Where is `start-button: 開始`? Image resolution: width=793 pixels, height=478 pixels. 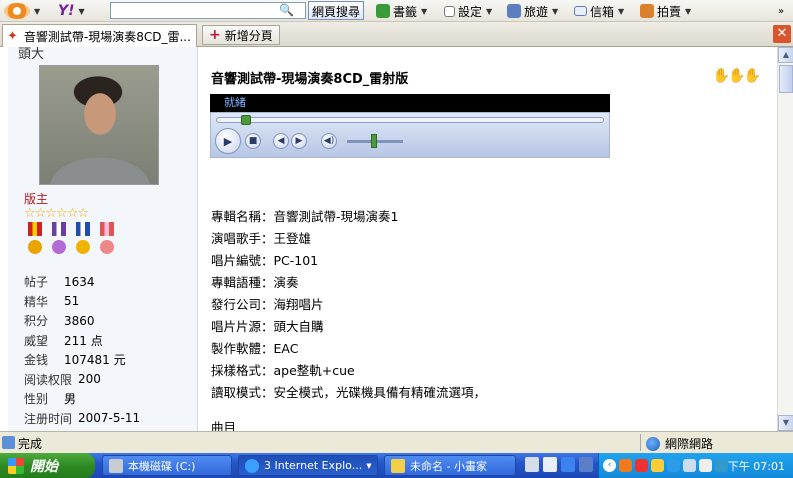 start-button: 開始 is located at coordinates (47, 465).